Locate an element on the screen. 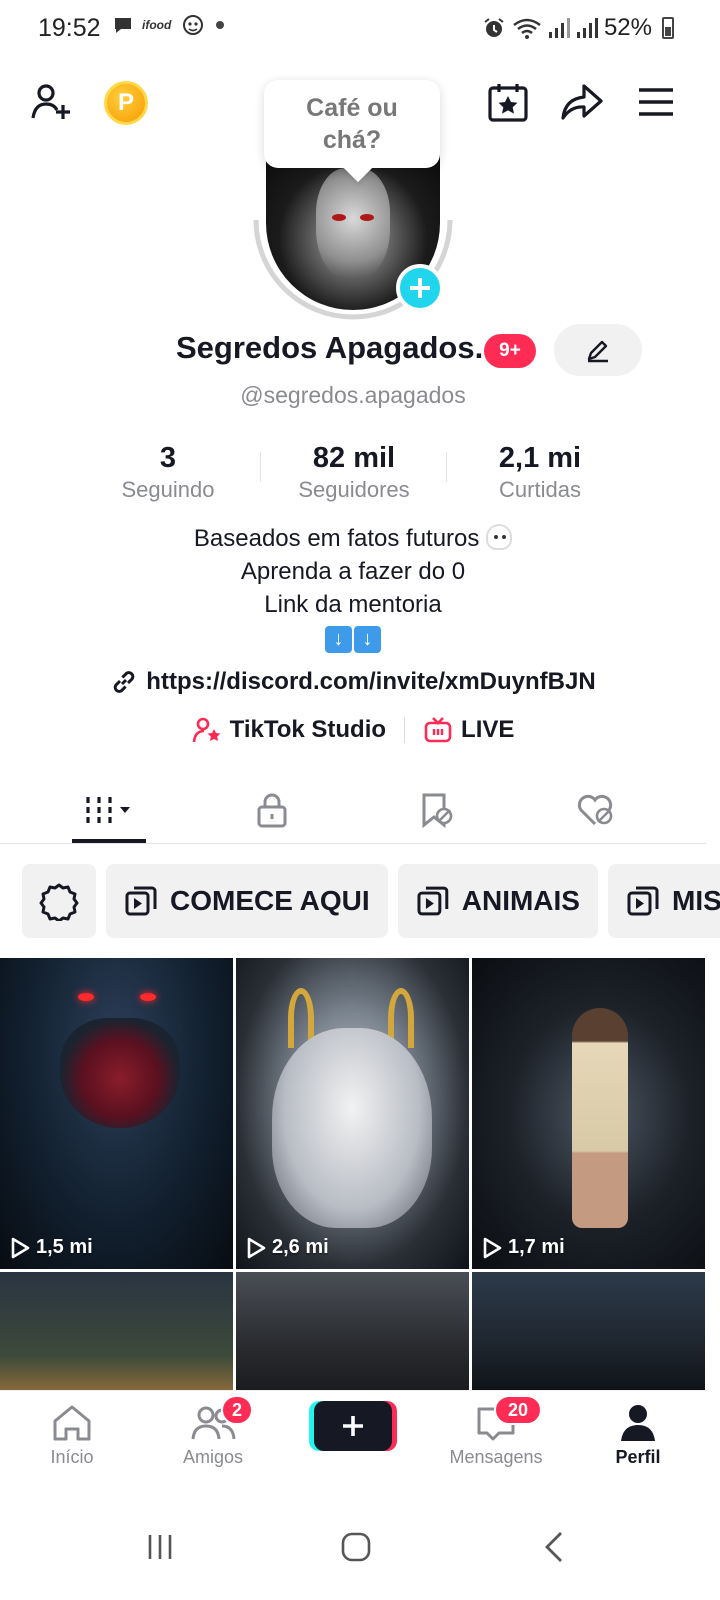 The image size is (720, 1600). playlist-label: MIS is located at coordinates (696, 900).